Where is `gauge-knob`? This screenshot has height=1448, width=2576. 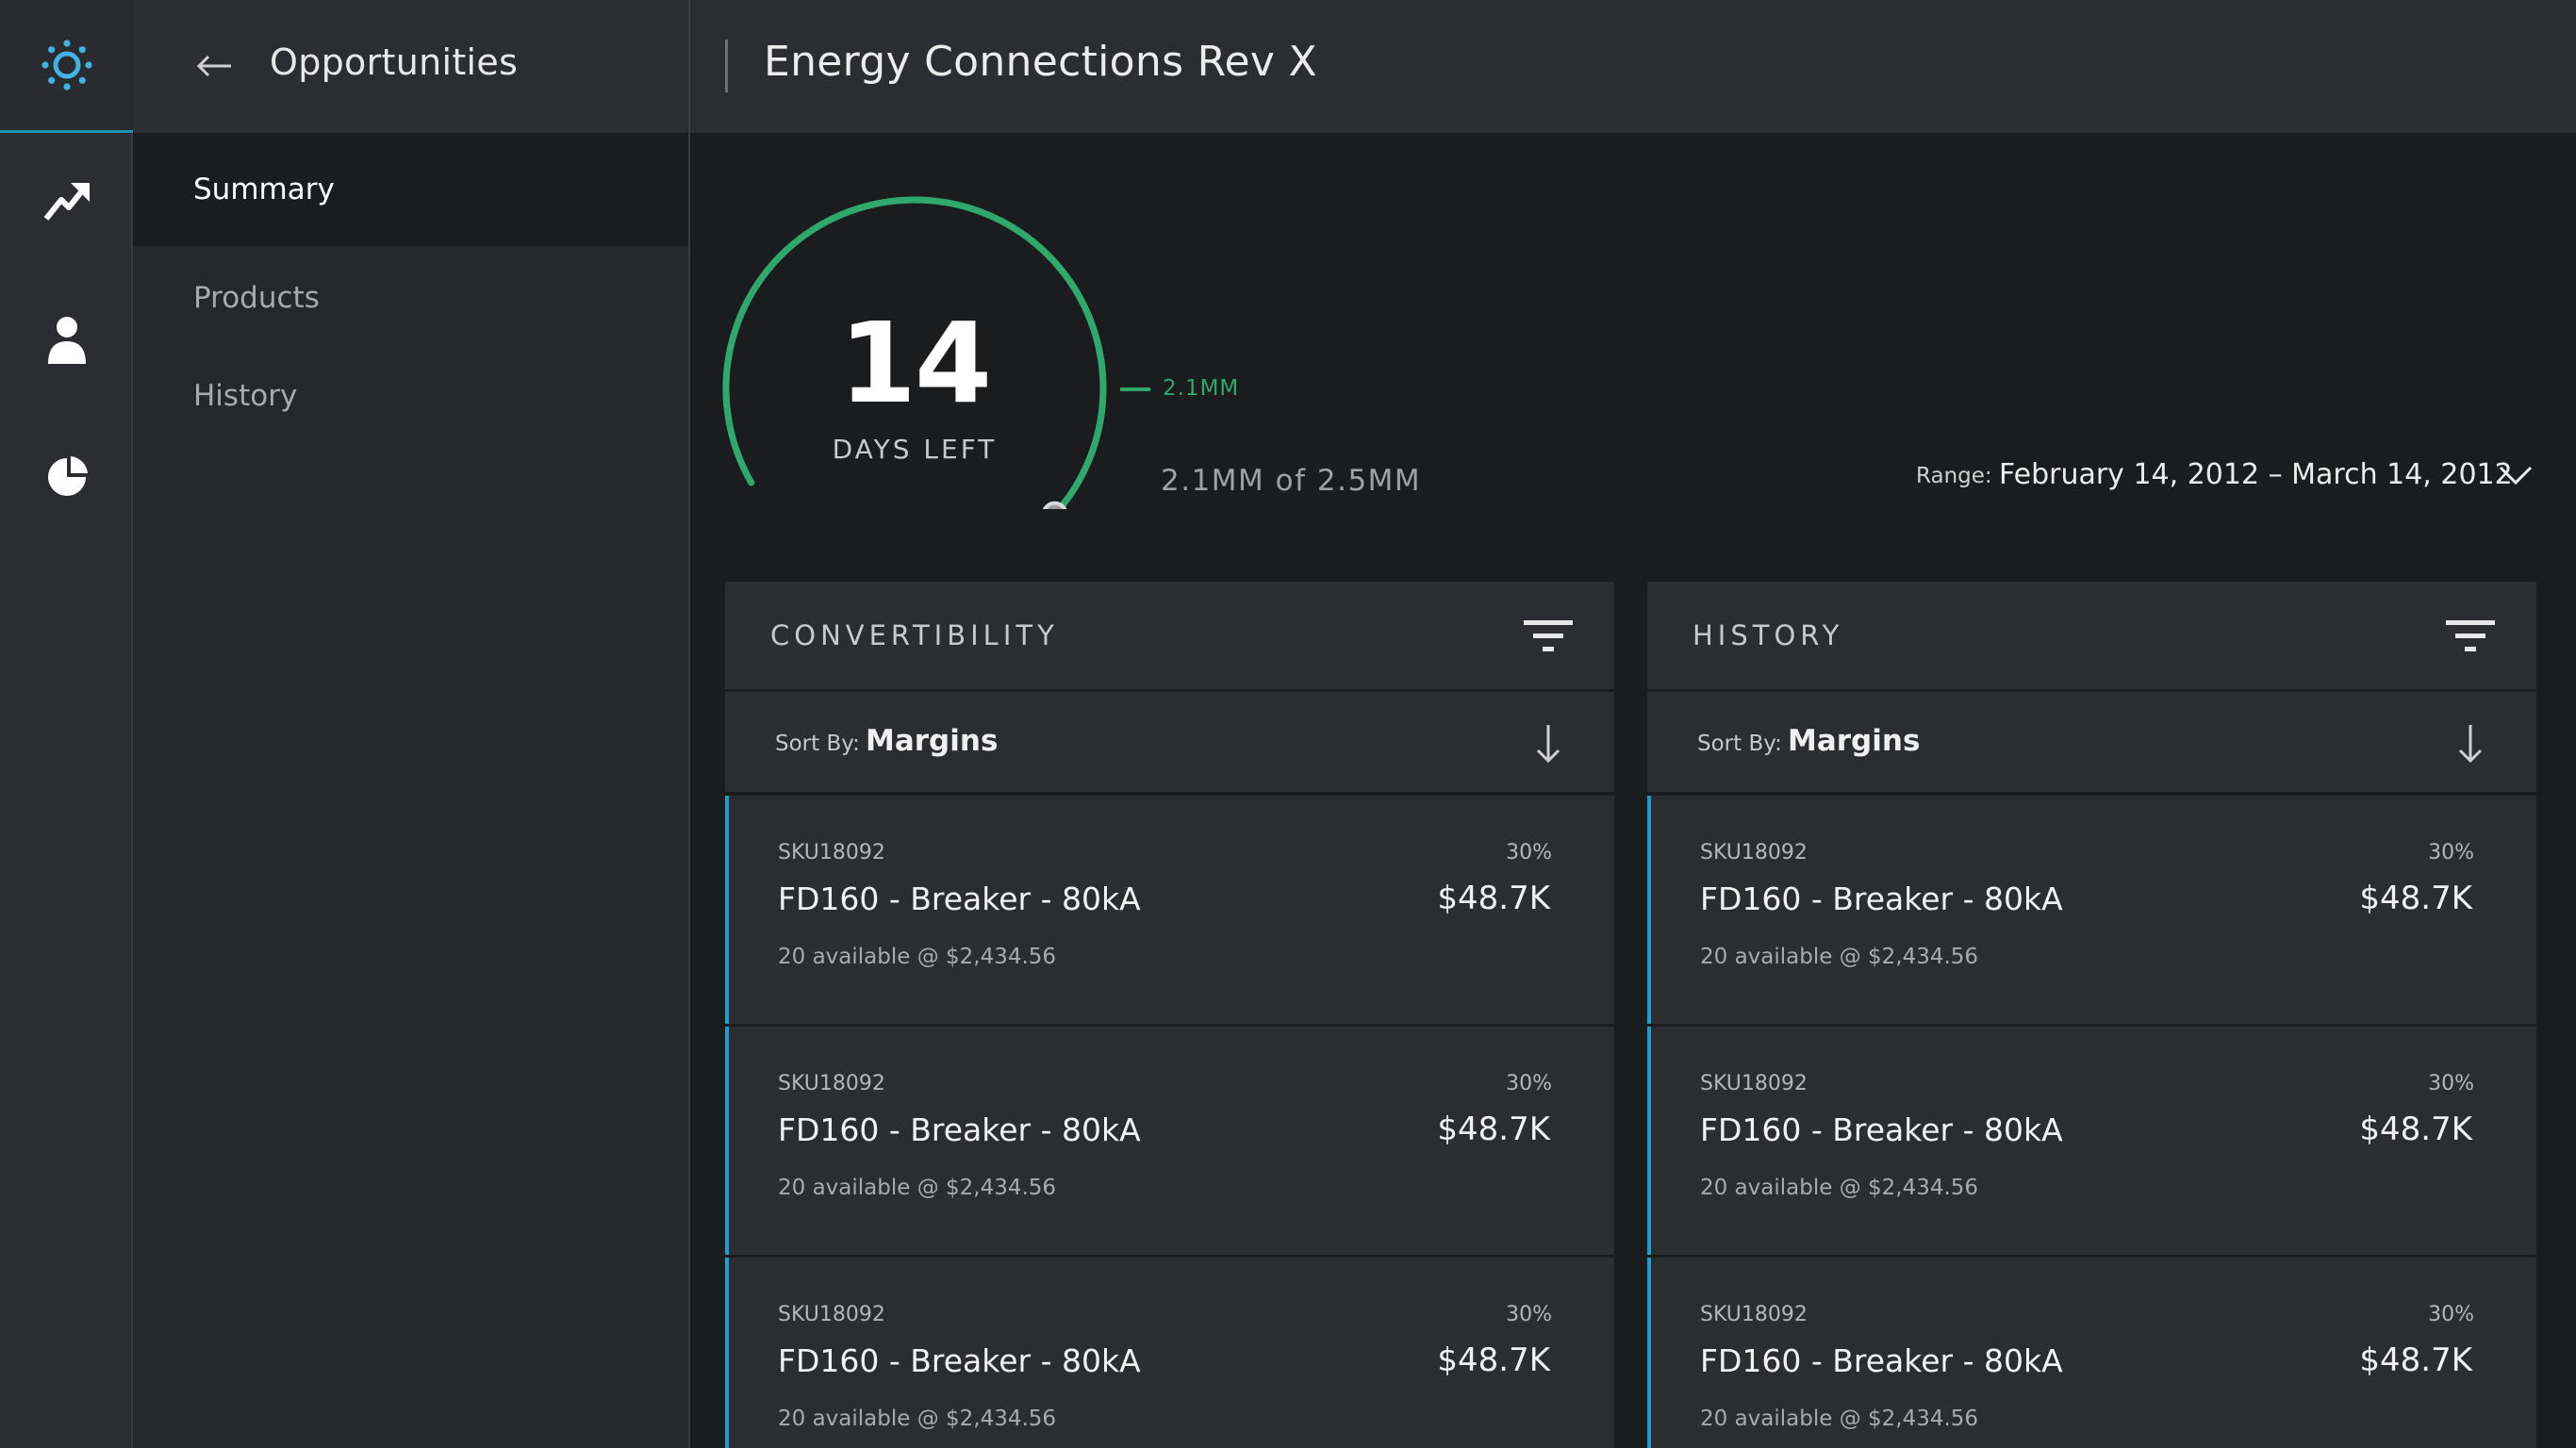
gauge-knob is located at coordinates (1054, 505).